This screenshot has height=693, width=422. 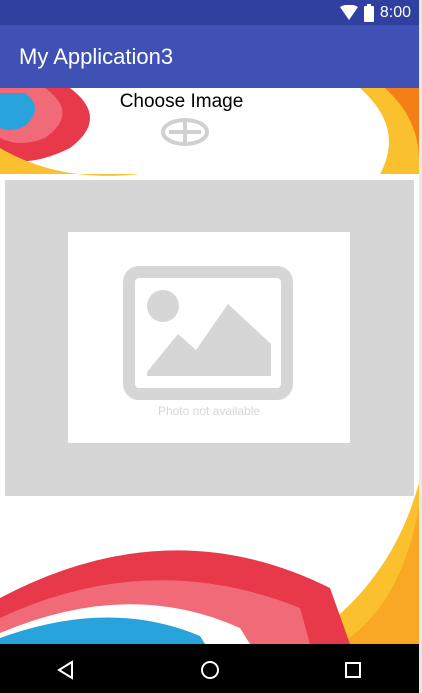 What do you see at coordinates (209, 12) in the screenshot?
I see `status-bar: 8:00` at bounding box center [209, 12].